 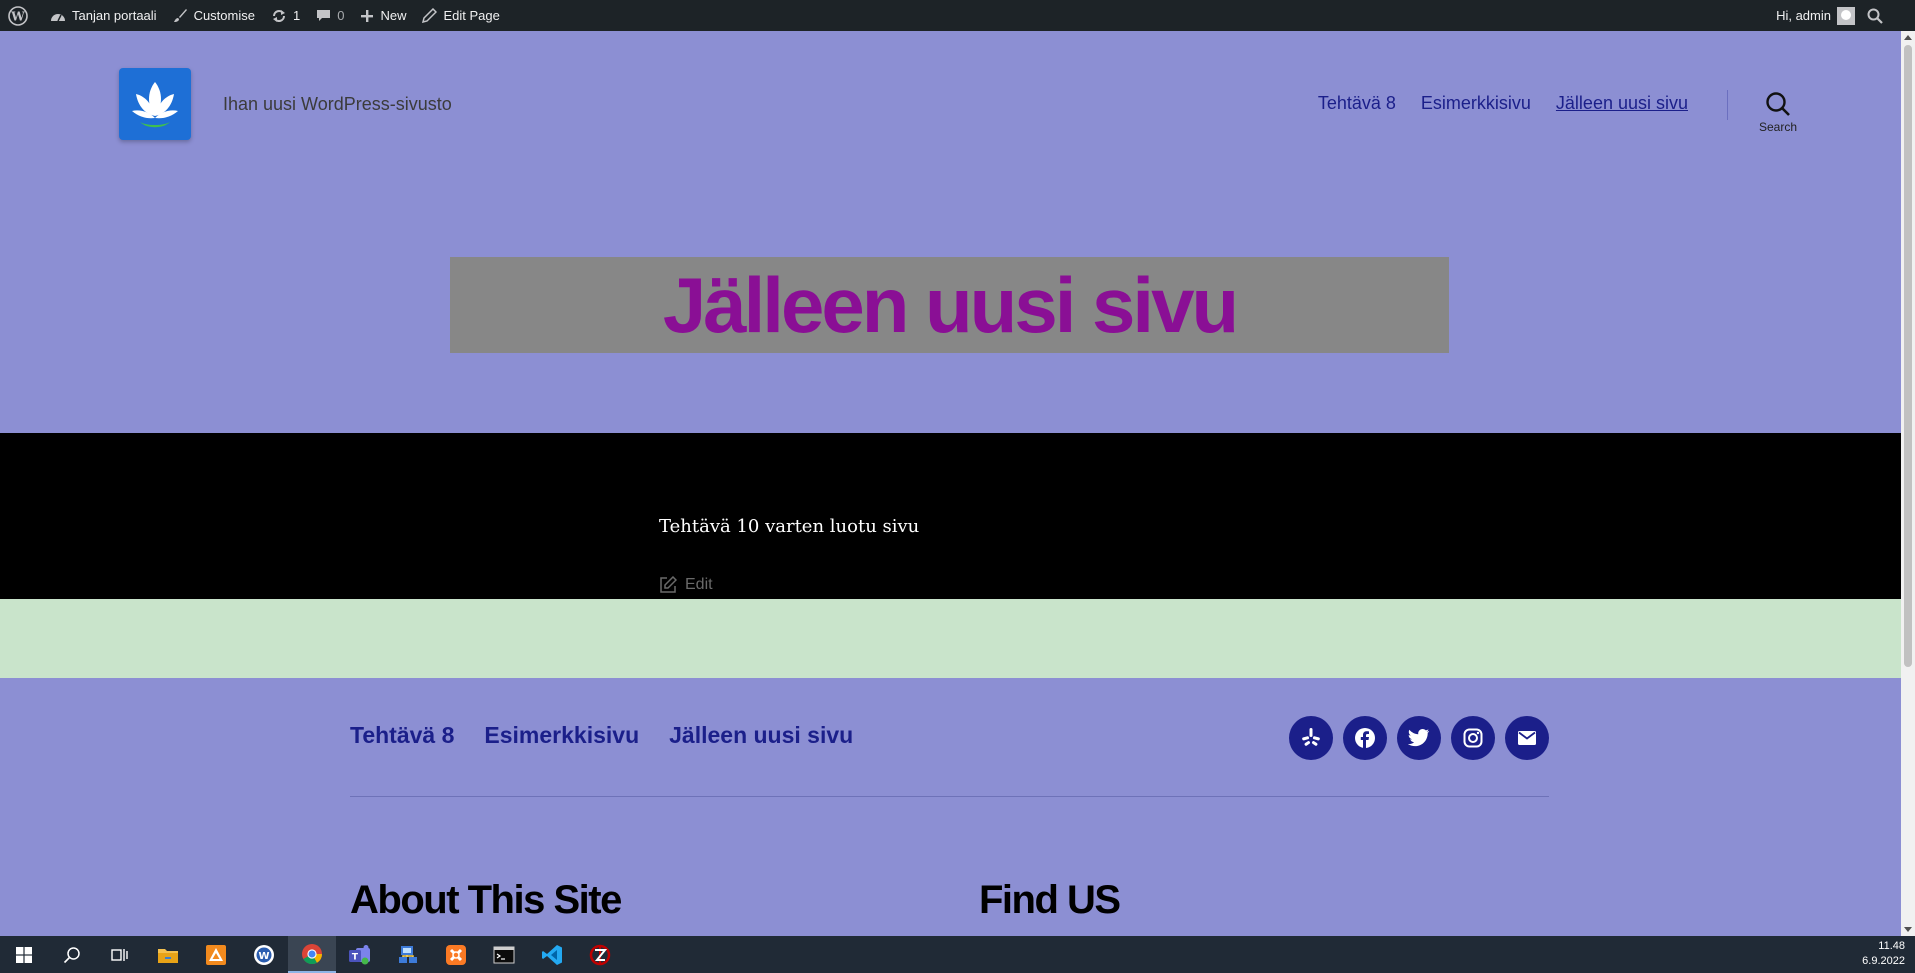 What do you see at coordinates (1476, 103) in the screenshot?
I see `nav-item-esimerkkisivu: Esimerkkisivu` at bounding box center [1476, 103].